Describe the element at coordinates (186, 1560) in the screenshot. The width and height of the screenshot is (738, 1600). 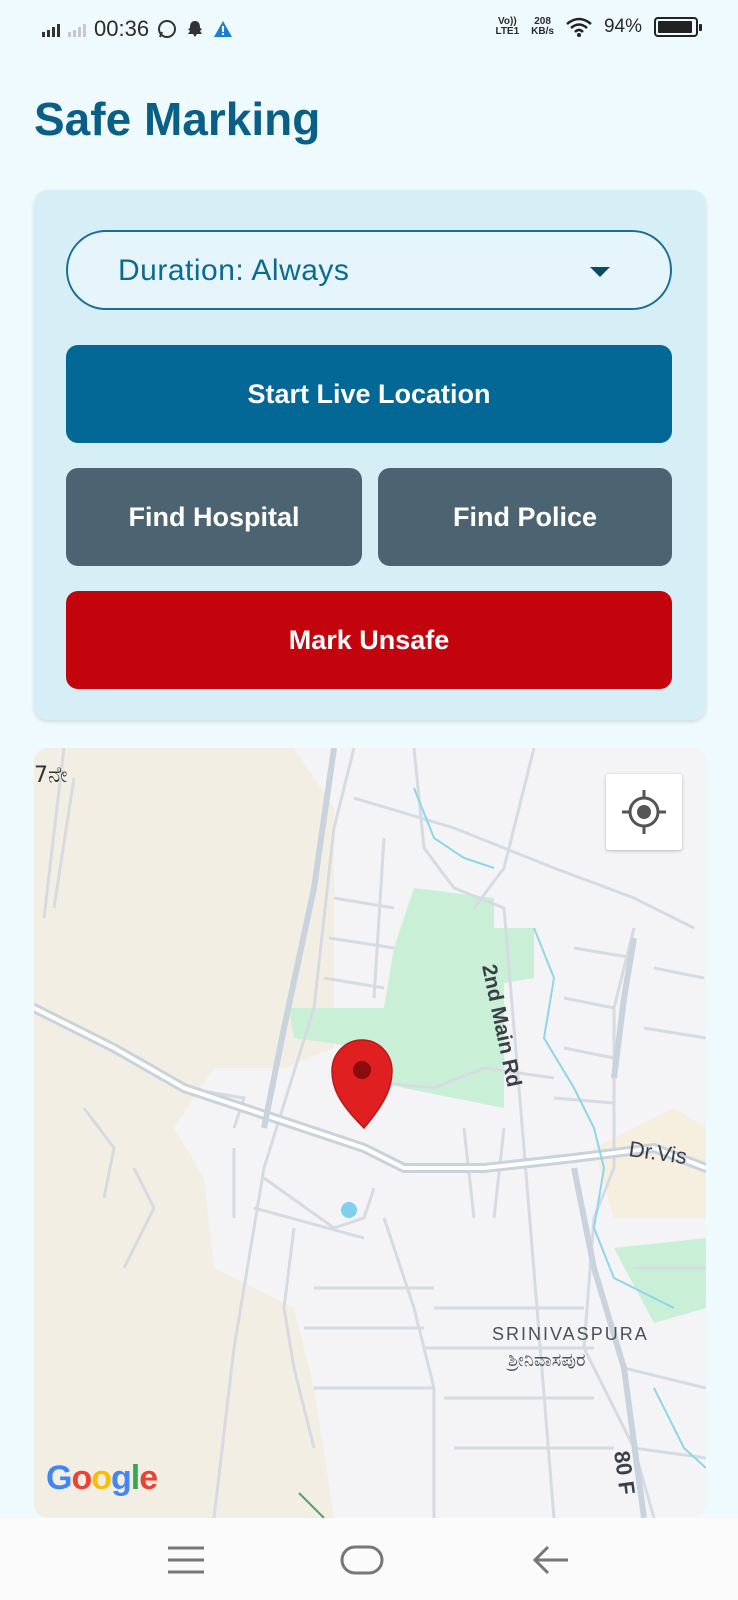
I see `menu-icon` at that location.